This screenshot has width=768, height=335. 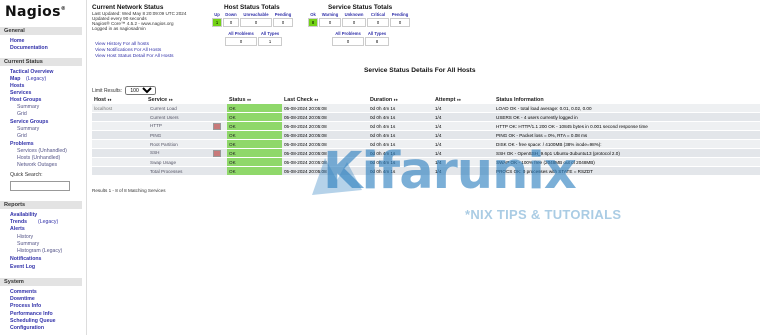 What do you see at coordinates (38, 158) in the screenshot?
I see `sidebar-item-problems-hosts: Hosts (Unhandled)` at bounding box center [38, 158].